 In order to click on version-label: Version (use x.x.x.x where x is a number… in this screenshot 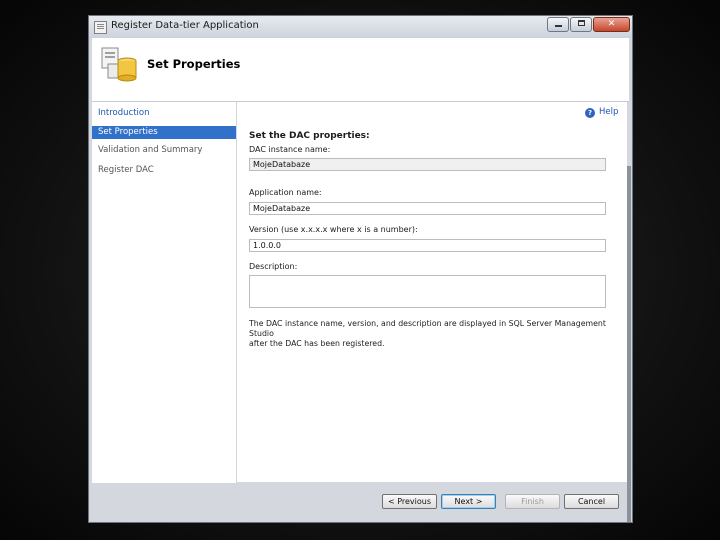, I will do `click(333, 229)`.